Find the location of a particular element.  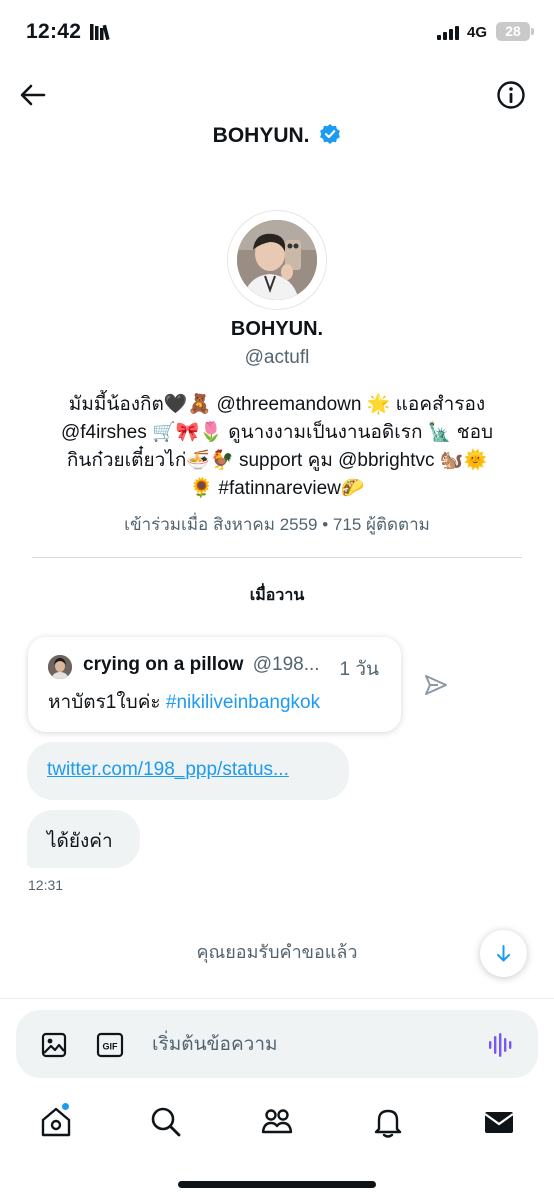

request-accepted-notice: คุณยอมรับคำขอแล้ว is located at coordinates (277, 952).